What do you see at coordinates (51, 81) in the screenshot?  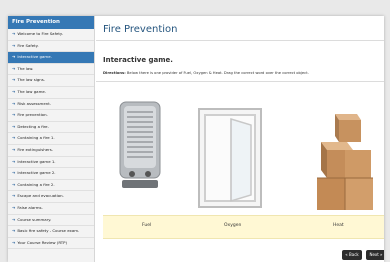 I see `sidebar-item: ➔ The law signs.` at bounding box center [51, 81].